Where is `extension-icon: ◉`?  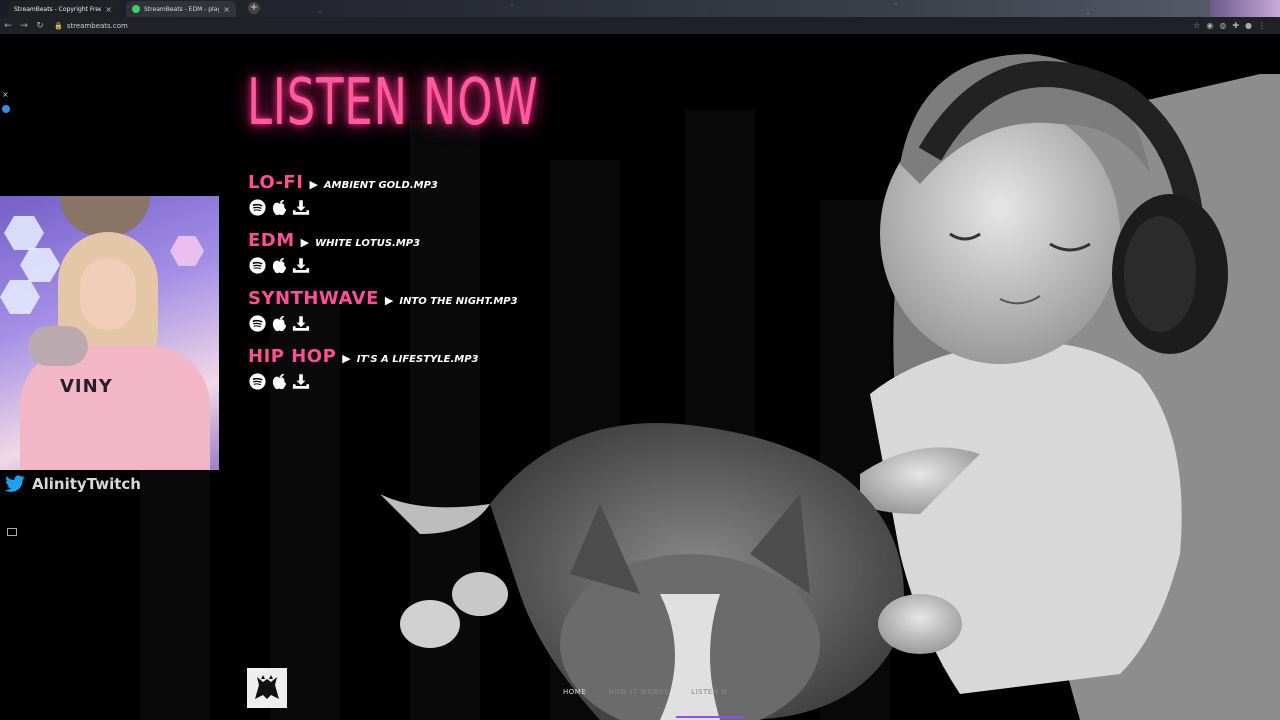 extension-icon: ◉ is located at coordinates (1209, 25).